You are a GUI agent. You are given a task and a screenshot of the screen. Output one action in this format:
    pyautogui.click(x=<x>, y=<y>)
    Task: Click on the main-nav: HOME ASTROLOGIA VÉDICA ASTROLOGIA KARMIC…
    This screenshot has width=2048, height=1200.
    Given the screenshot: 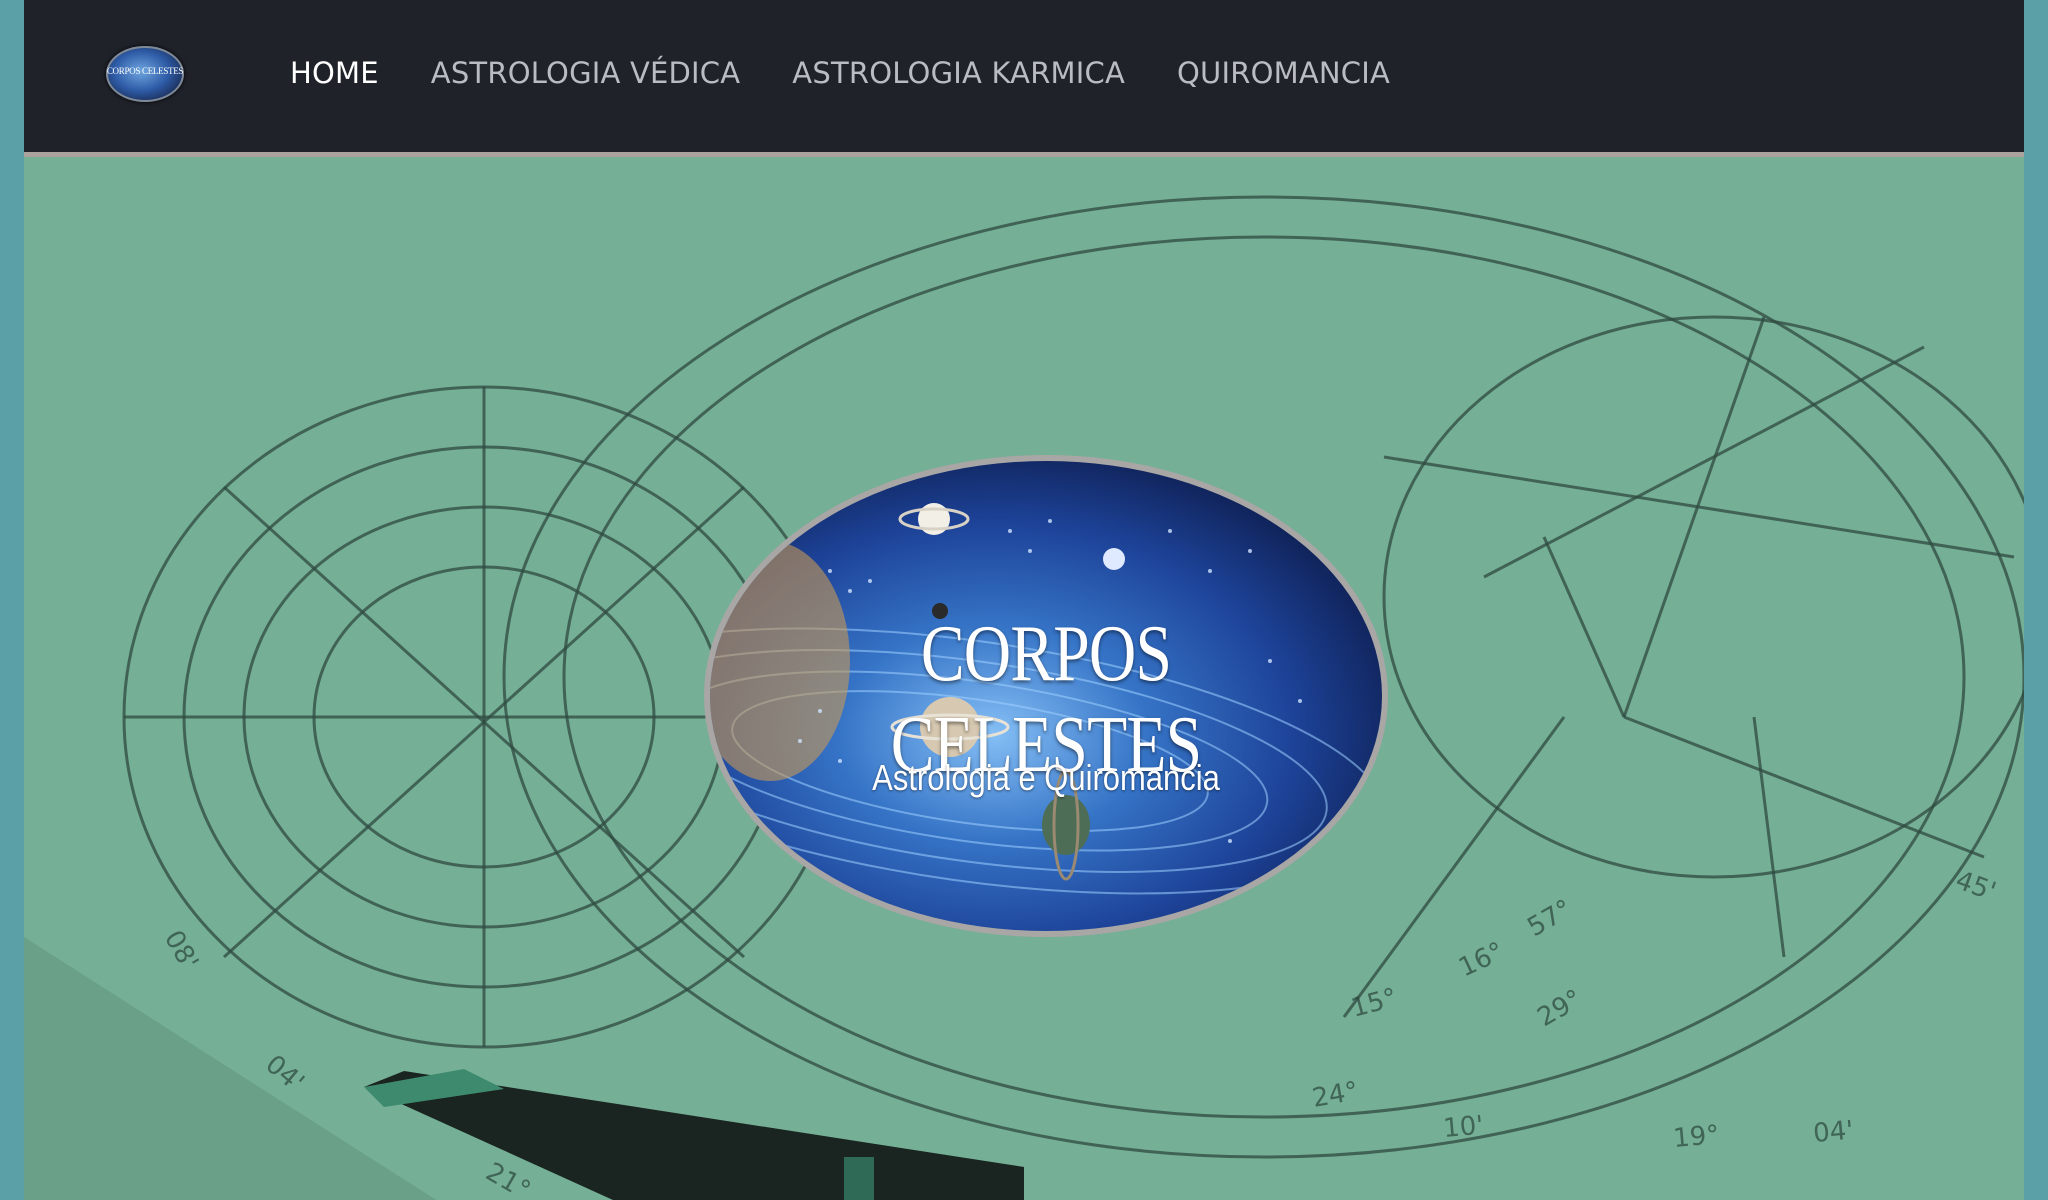 What is the action you would take?
    pyautogui.click(x=840, y=73)
    